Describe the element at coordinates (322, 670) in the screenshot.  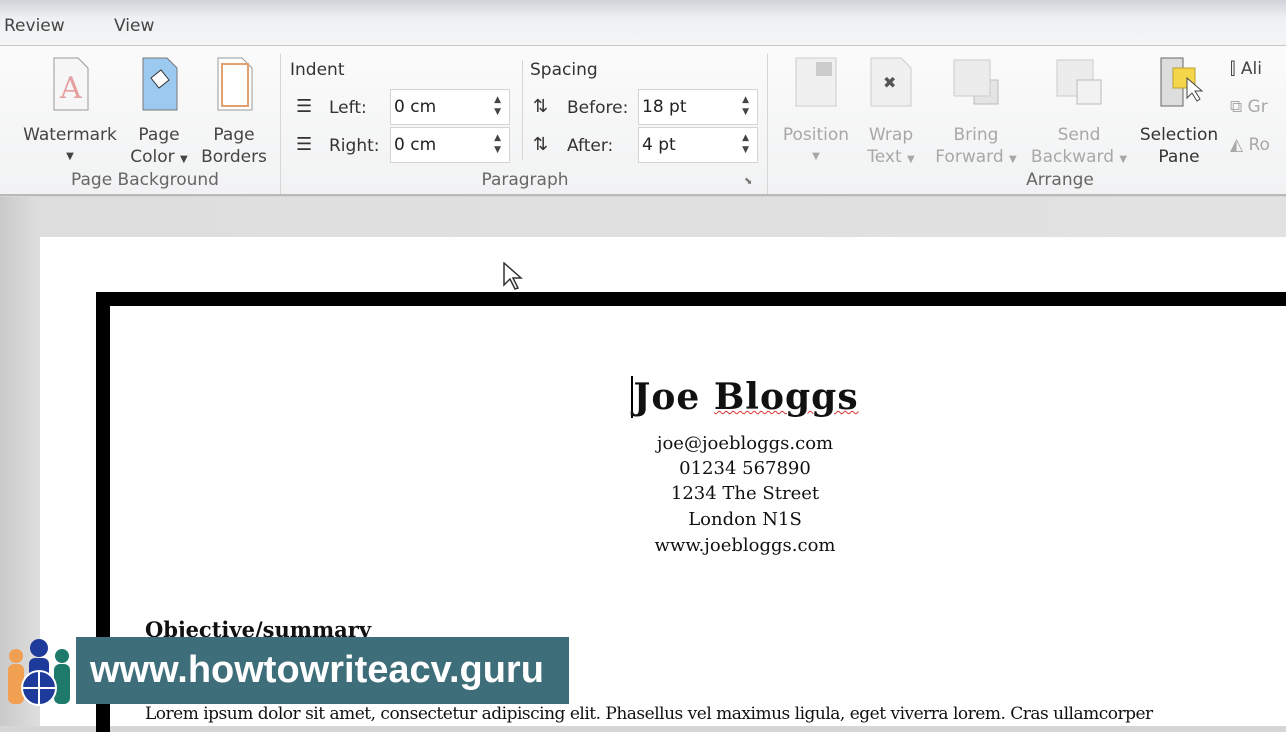
I see `watermark-banner: www.howtowriteacv.guru` at that location.